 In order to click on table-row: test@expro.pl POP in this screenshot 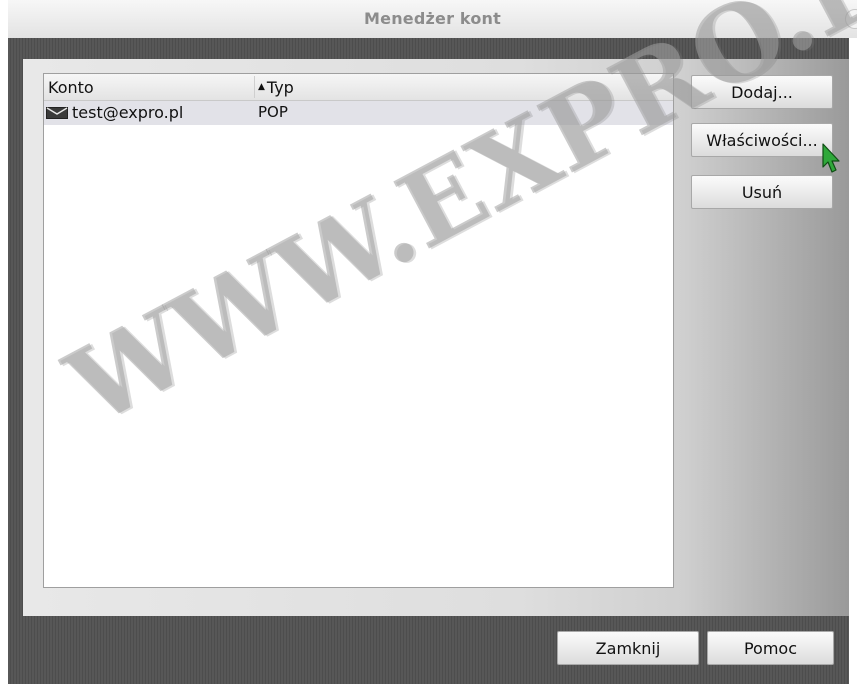, I will do `click(358, 113)`.